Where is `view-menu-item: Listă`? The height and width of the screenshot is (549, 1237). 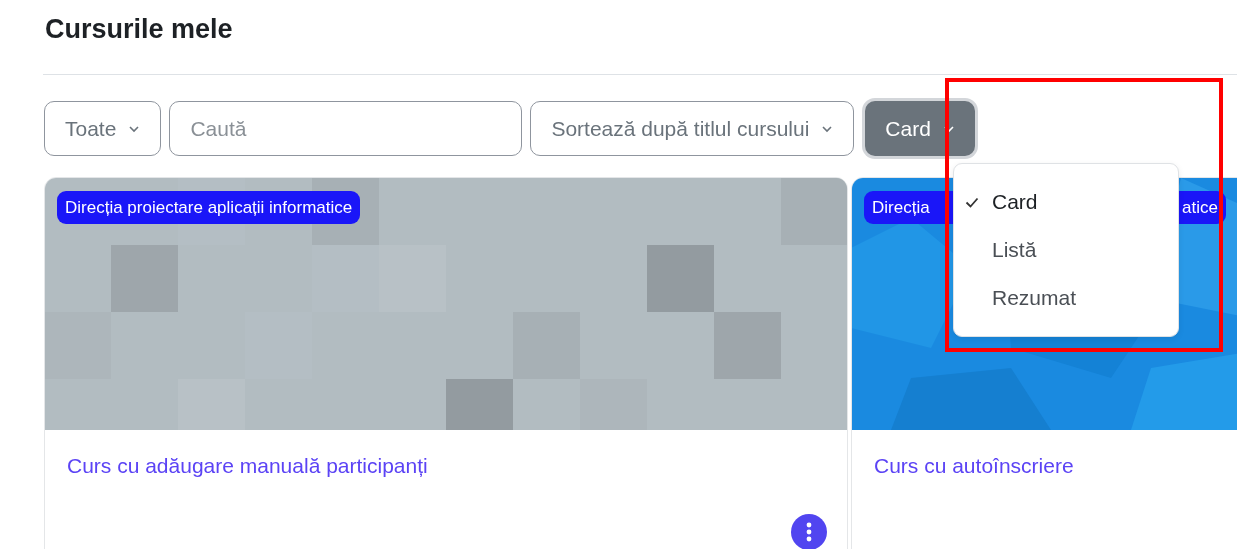 view-menu-item: Listă is located at coordinates (1066, 250).